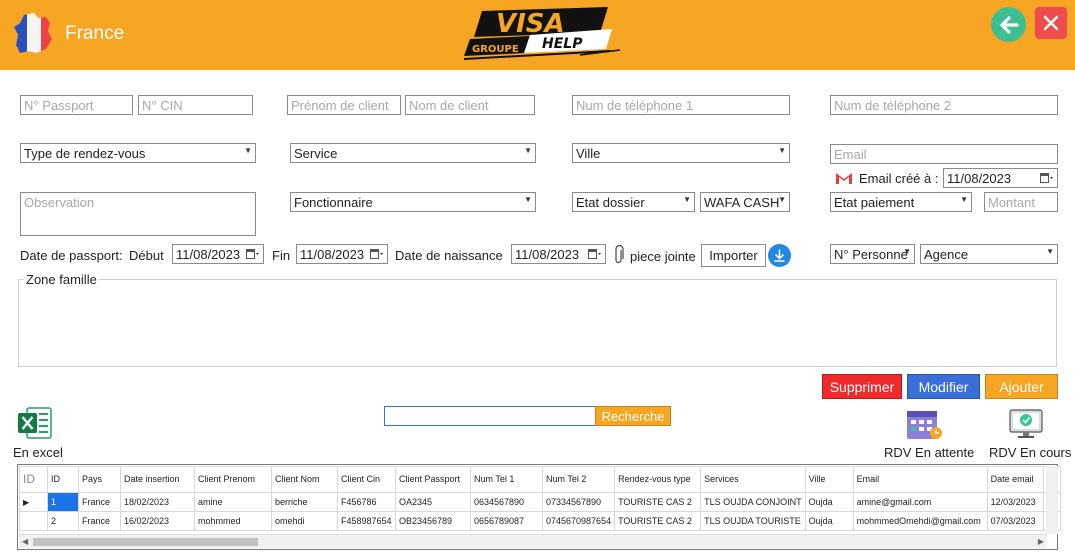  Describe the element at coordinates (304, 521) in the screenshot. I see `table-cell: omehdi` at that location.